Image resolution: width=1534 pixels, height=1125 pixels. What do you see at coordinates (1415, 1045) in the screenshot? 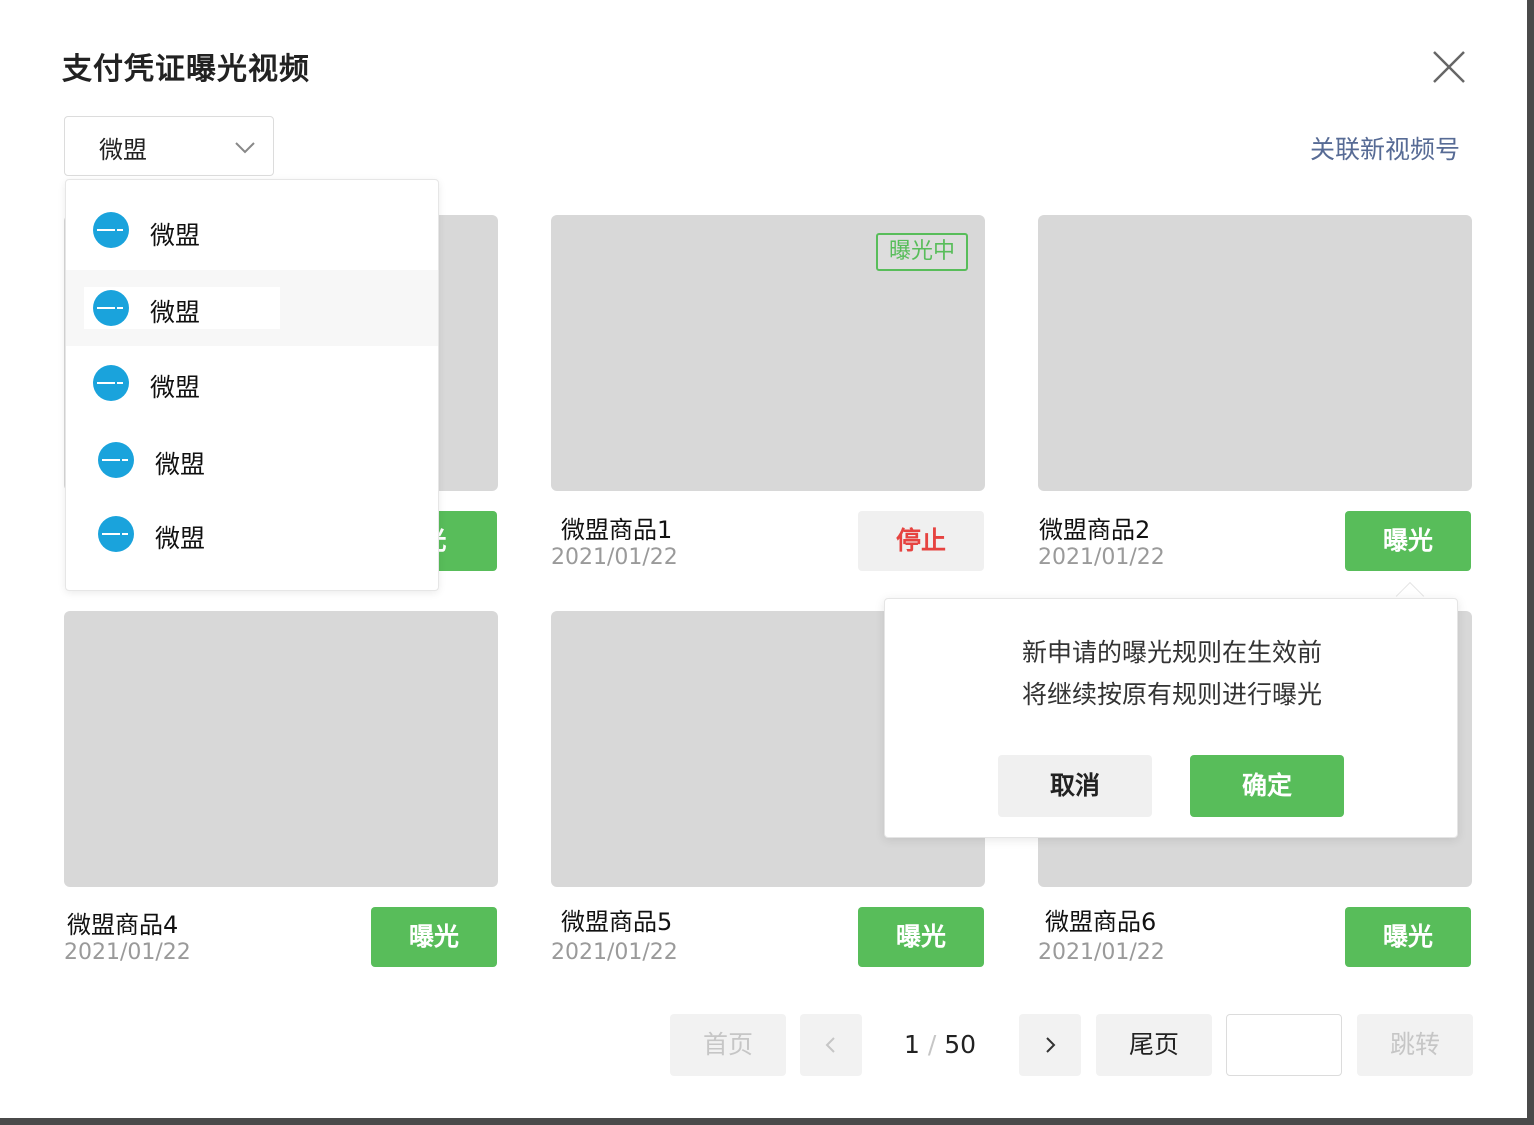
I see `jump-button: 跳转` at bounding box center [1415, 1045].